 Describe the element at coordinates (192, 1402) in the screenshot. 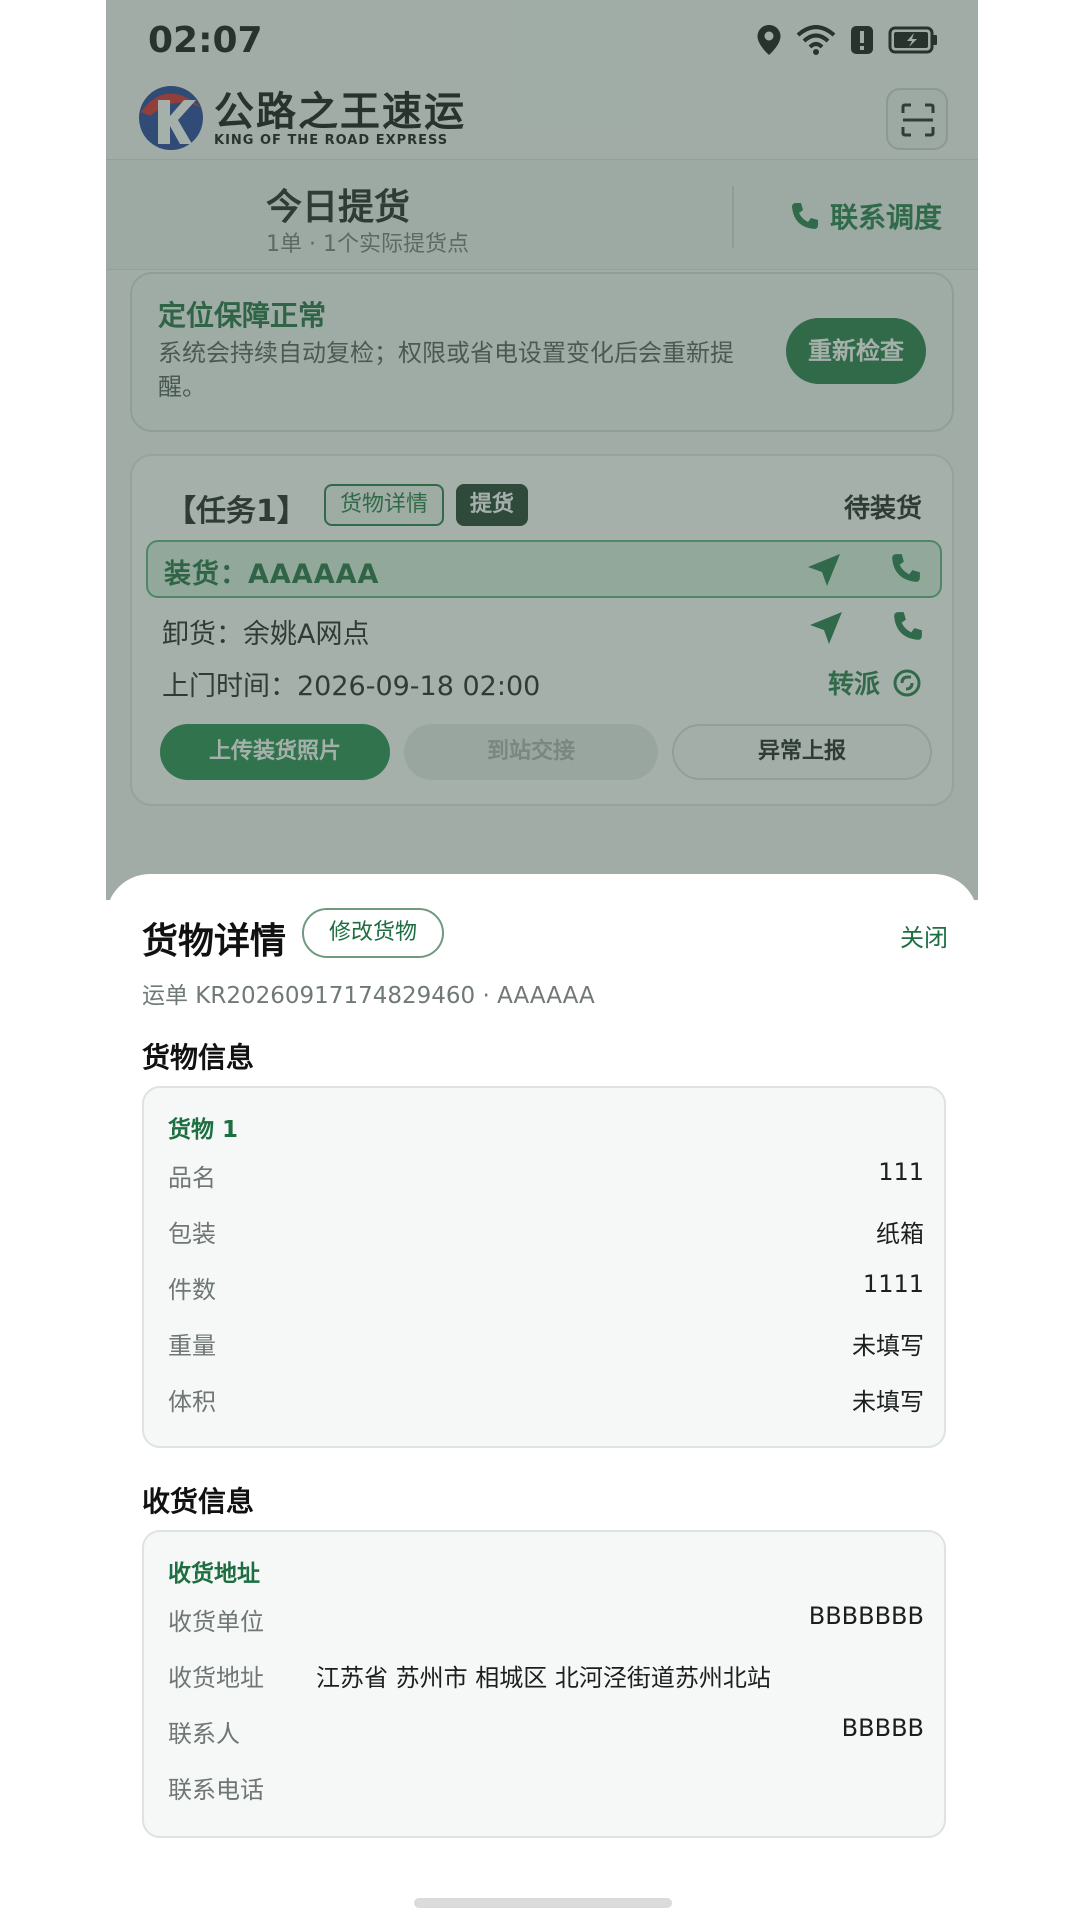

I see `cargo-key: 体积` at that location.